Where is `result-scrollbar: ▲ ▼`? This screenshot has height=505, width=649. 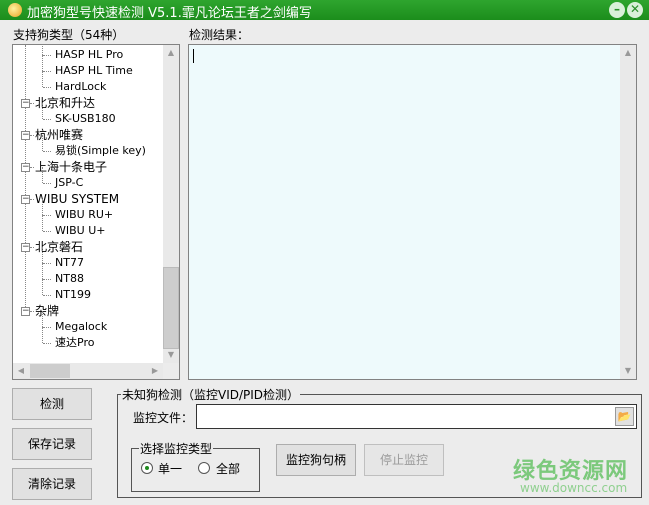
result-scrollbar: ▲ ▼ is located at coordinates (628, 212).